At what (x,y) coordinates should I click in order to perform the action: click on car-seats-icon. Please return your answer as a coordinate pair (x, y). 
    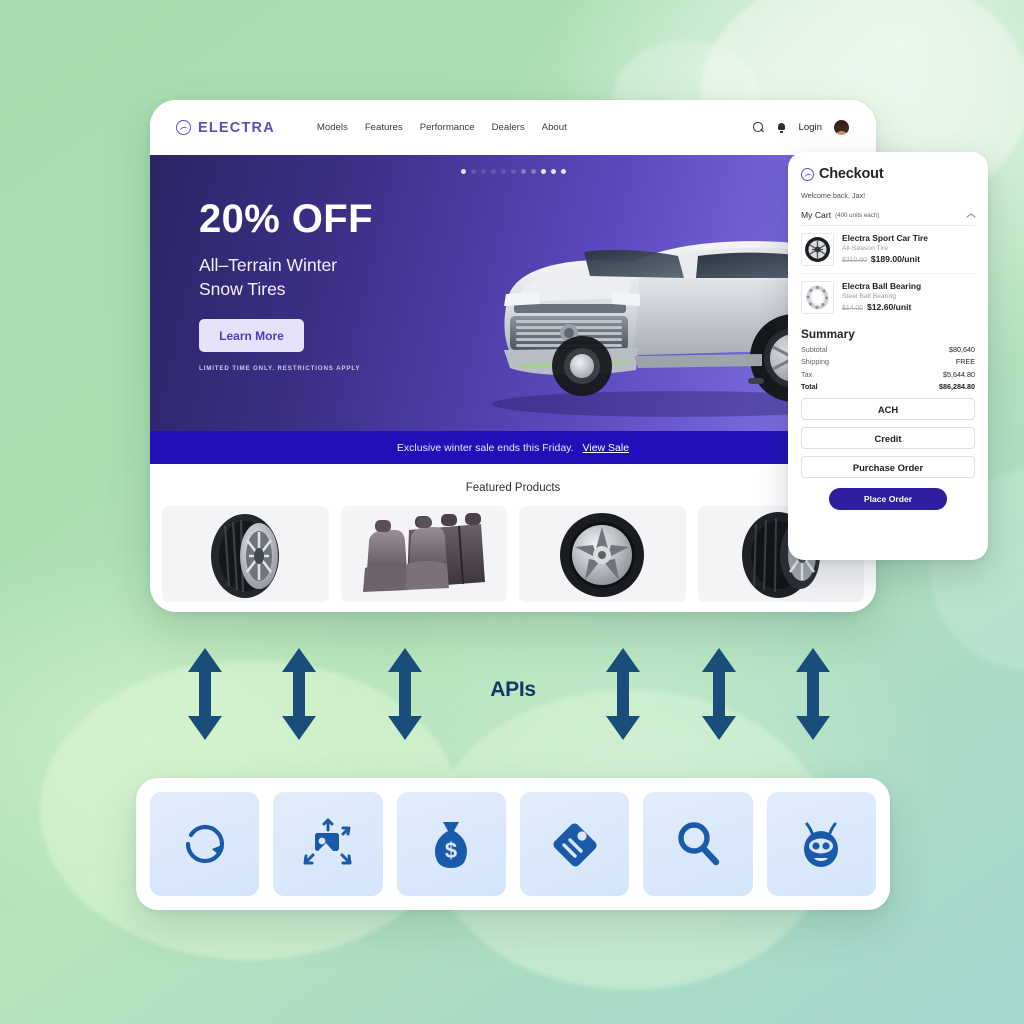
    Looking at the image, I should click on (423, 552).